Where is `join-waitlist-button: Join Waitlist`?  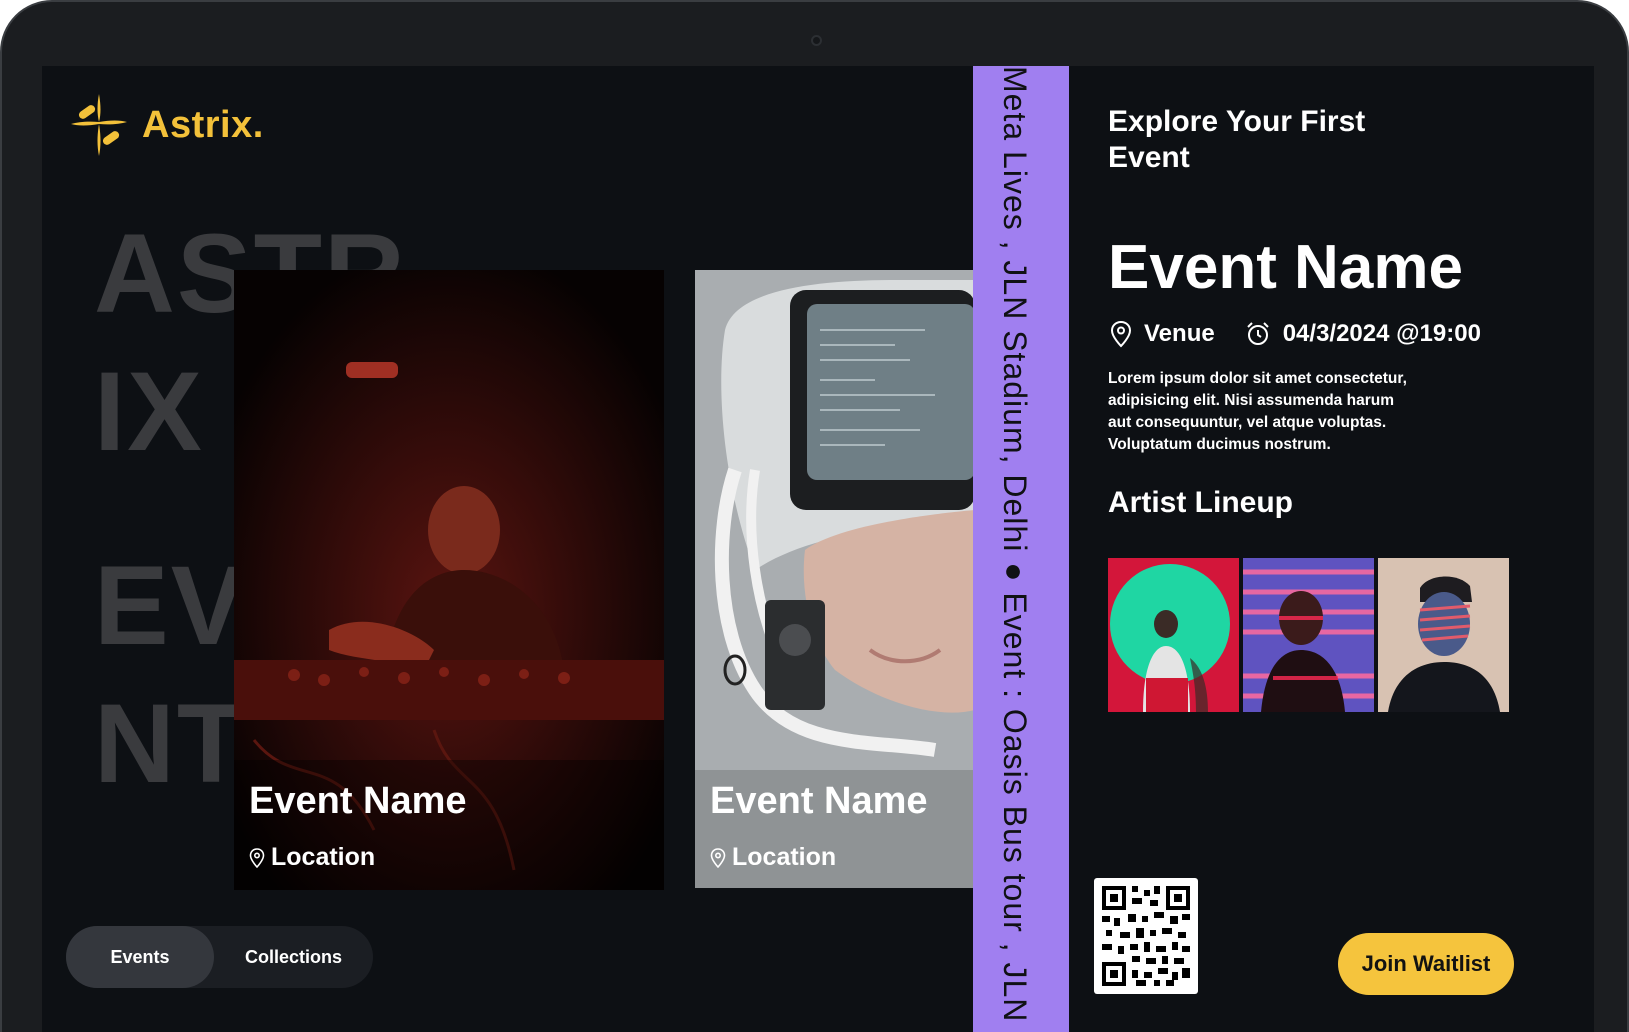
join-waitlist-button: Join Waitlist is located at coordinates (1426, 964).